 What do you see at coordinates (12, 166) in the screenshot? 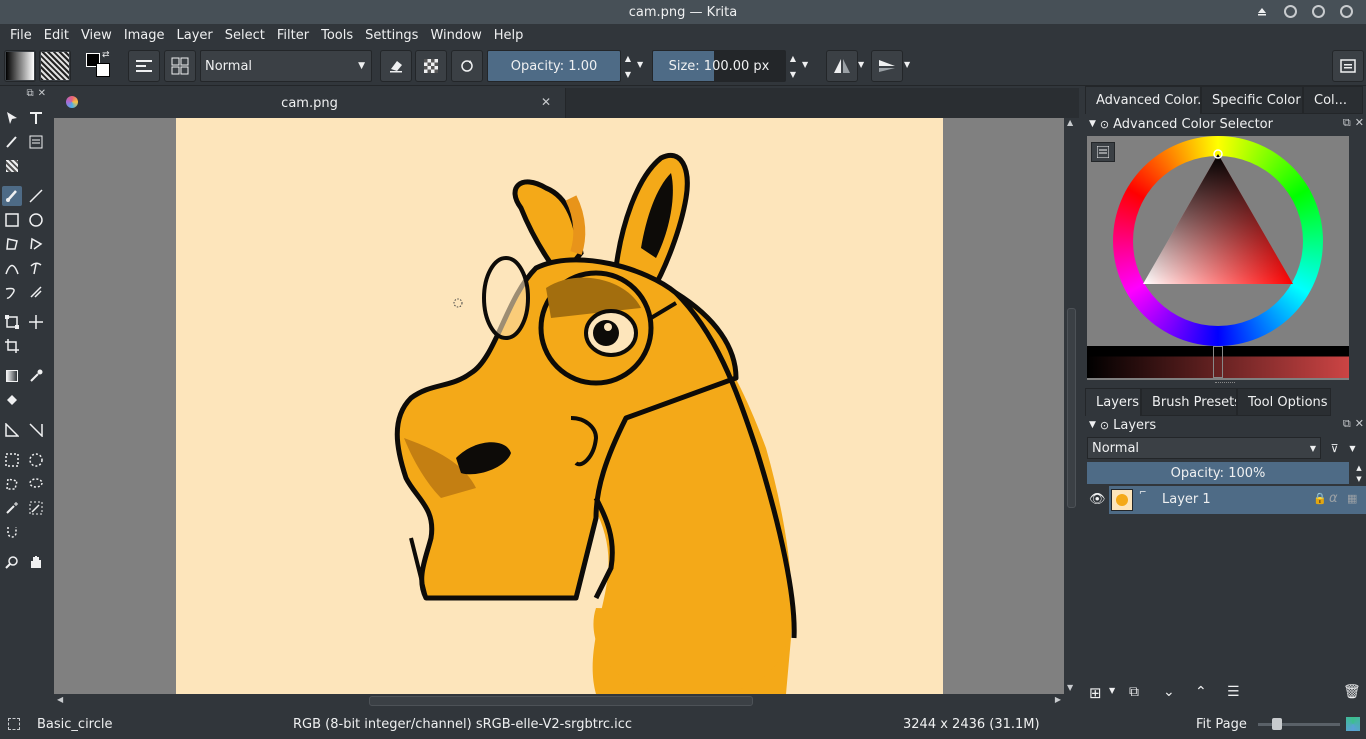
I see `pattern-tool` at bounding box center [12, 166].